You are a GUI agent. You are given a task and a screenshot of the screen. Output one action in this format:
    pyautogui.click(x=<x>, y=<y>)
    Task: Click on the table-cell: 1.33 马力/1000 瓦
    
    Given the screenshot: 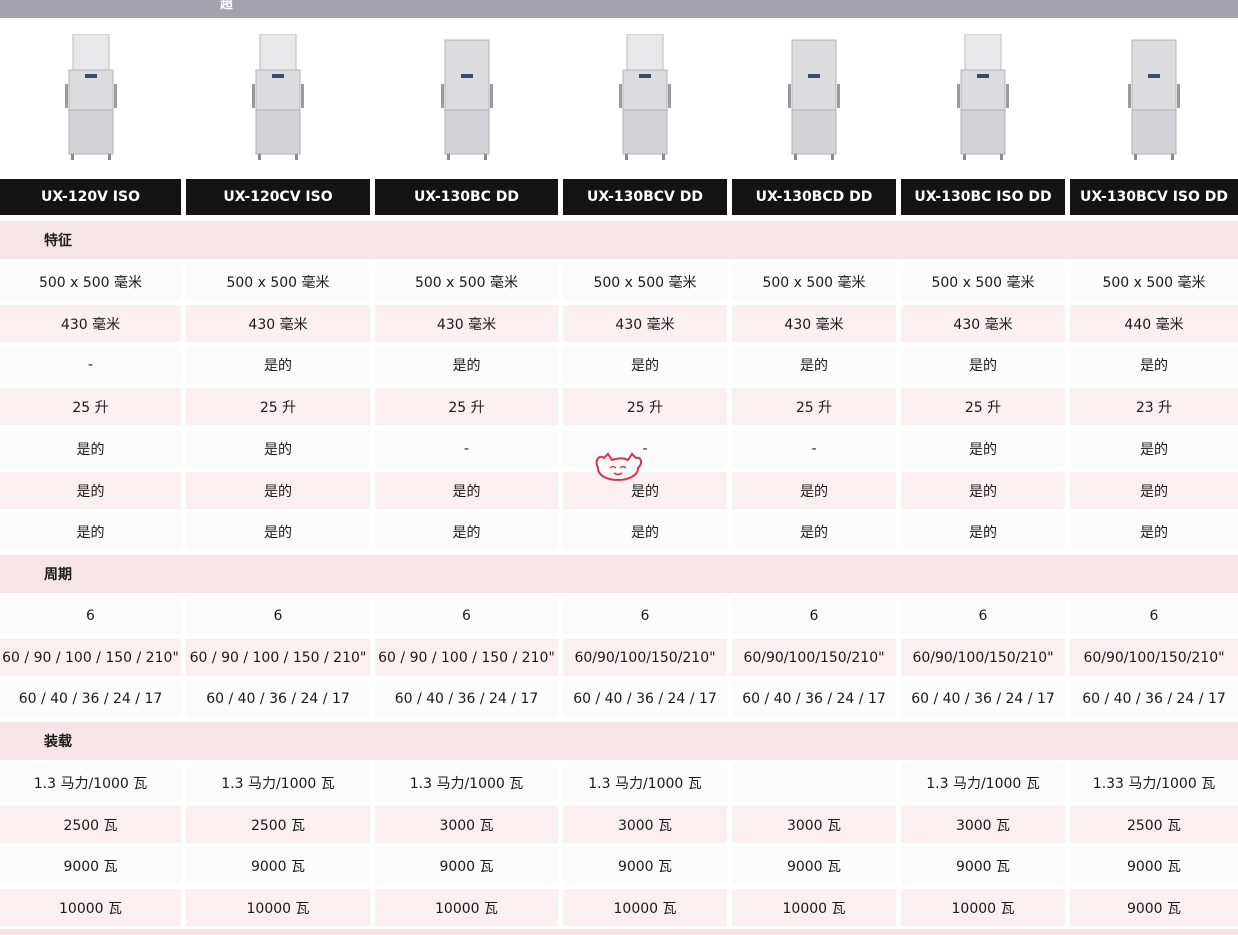 What is the action you would take?
    pyautogui.click(x=1154, y=782)
    